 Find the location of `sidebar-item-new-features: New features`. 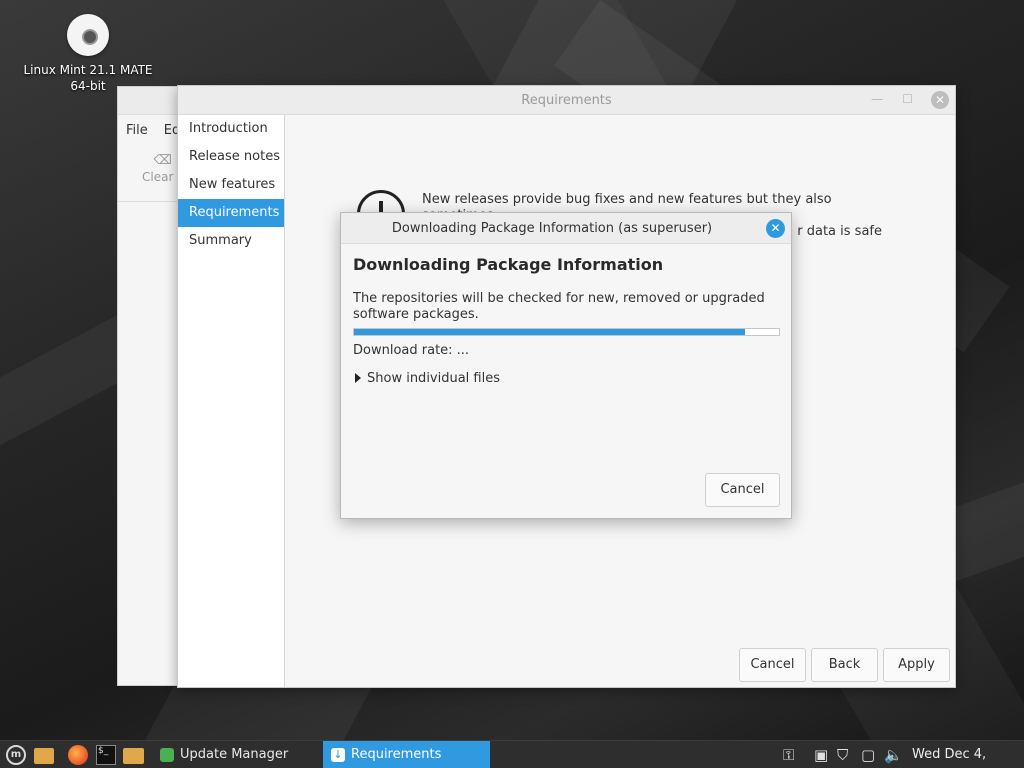

sidebar-item-new-features: New features is located at coordinates (231, 185).